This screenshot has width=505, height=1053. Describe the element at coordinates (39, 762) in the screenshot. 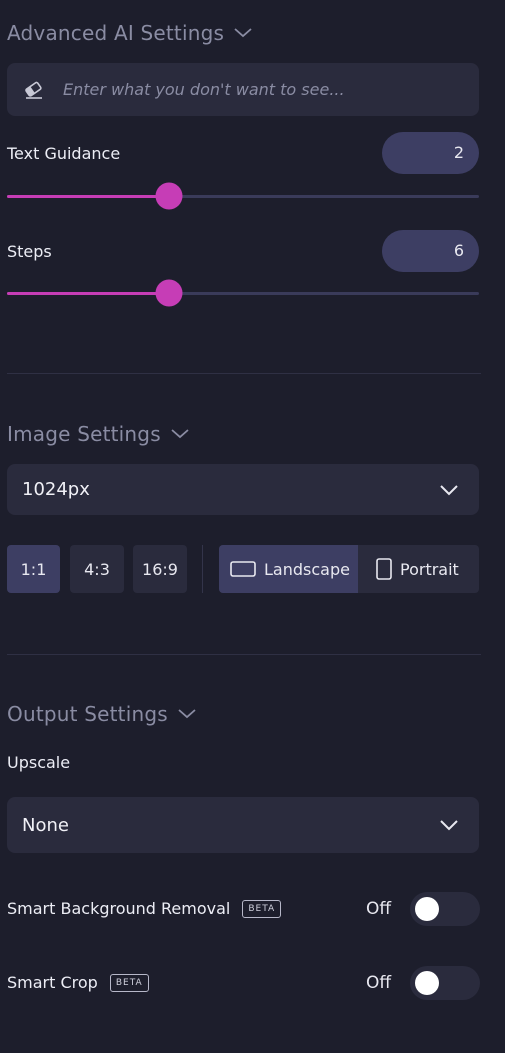

I see `upscale-label: Upscale` at that location.